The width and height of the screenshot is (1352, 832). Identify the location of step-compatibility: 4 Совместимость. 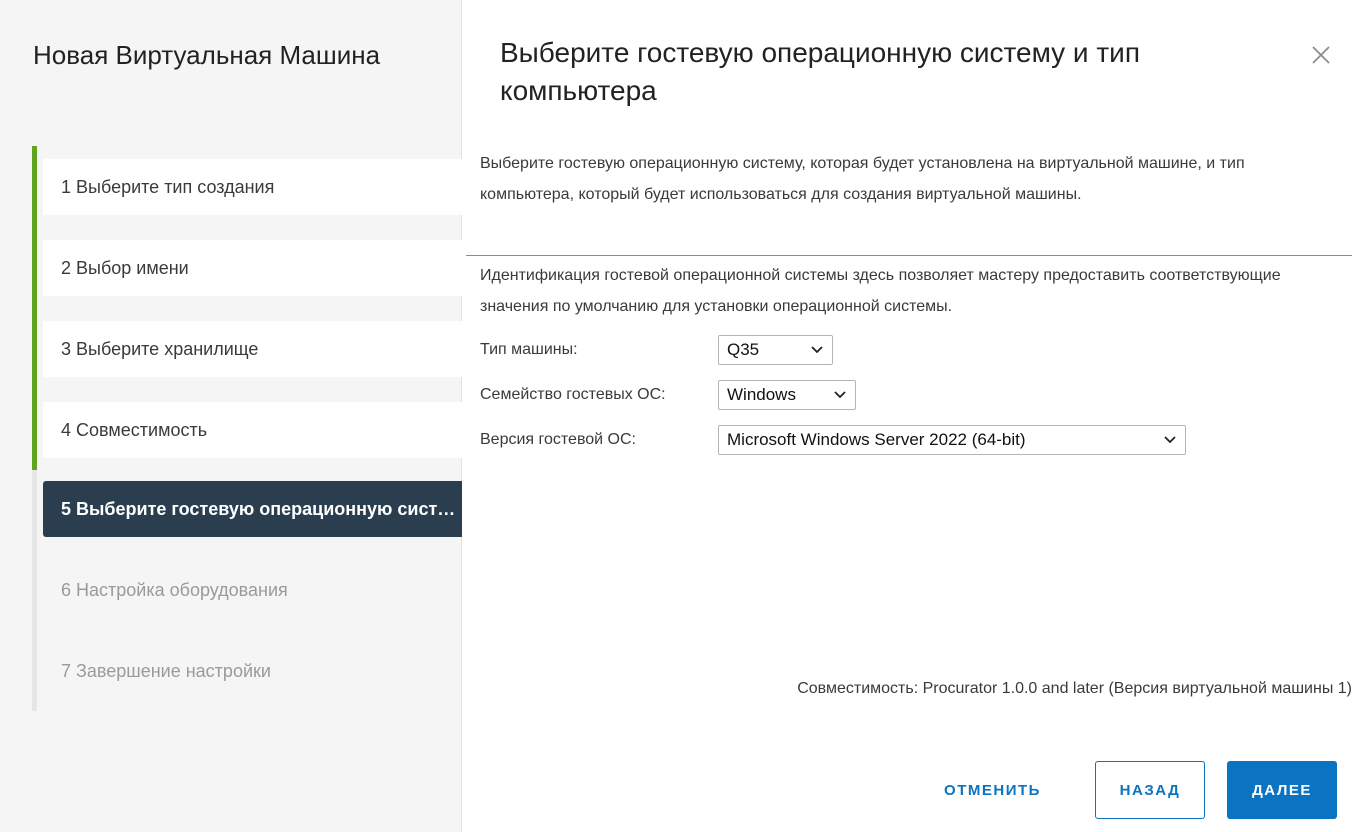
(252, 430).